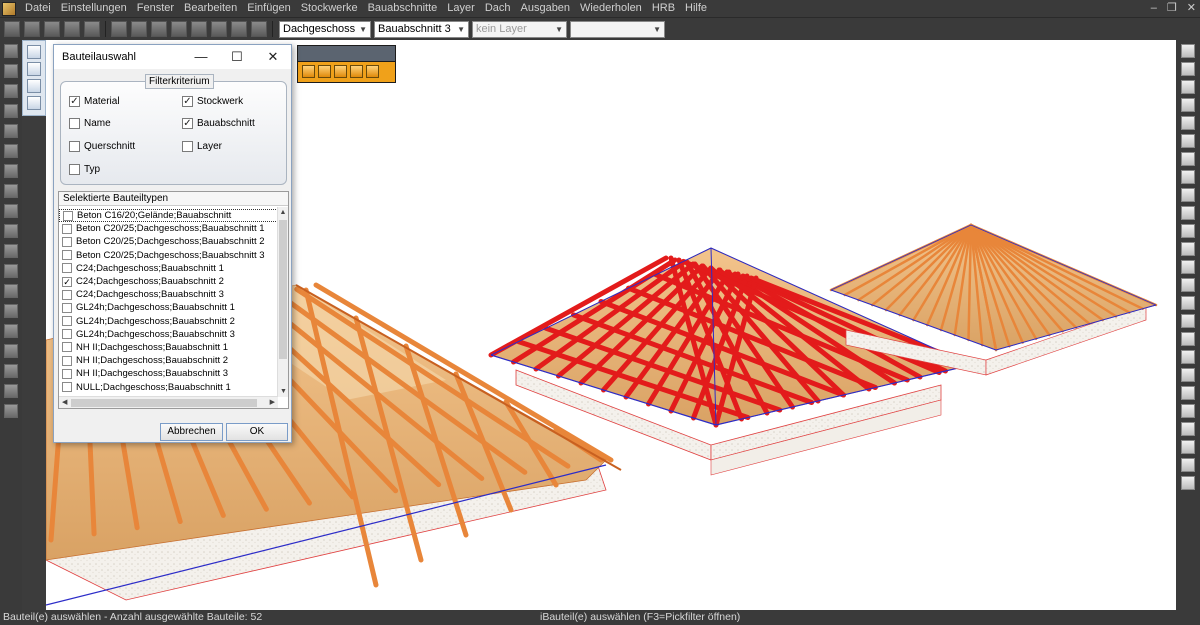 This screenshot has height=625, width=1200. What do you see at coordinates (346, 53) in the screenshot?
I see `pick-filter-toolbar-title` at bounding box center [346, 53].